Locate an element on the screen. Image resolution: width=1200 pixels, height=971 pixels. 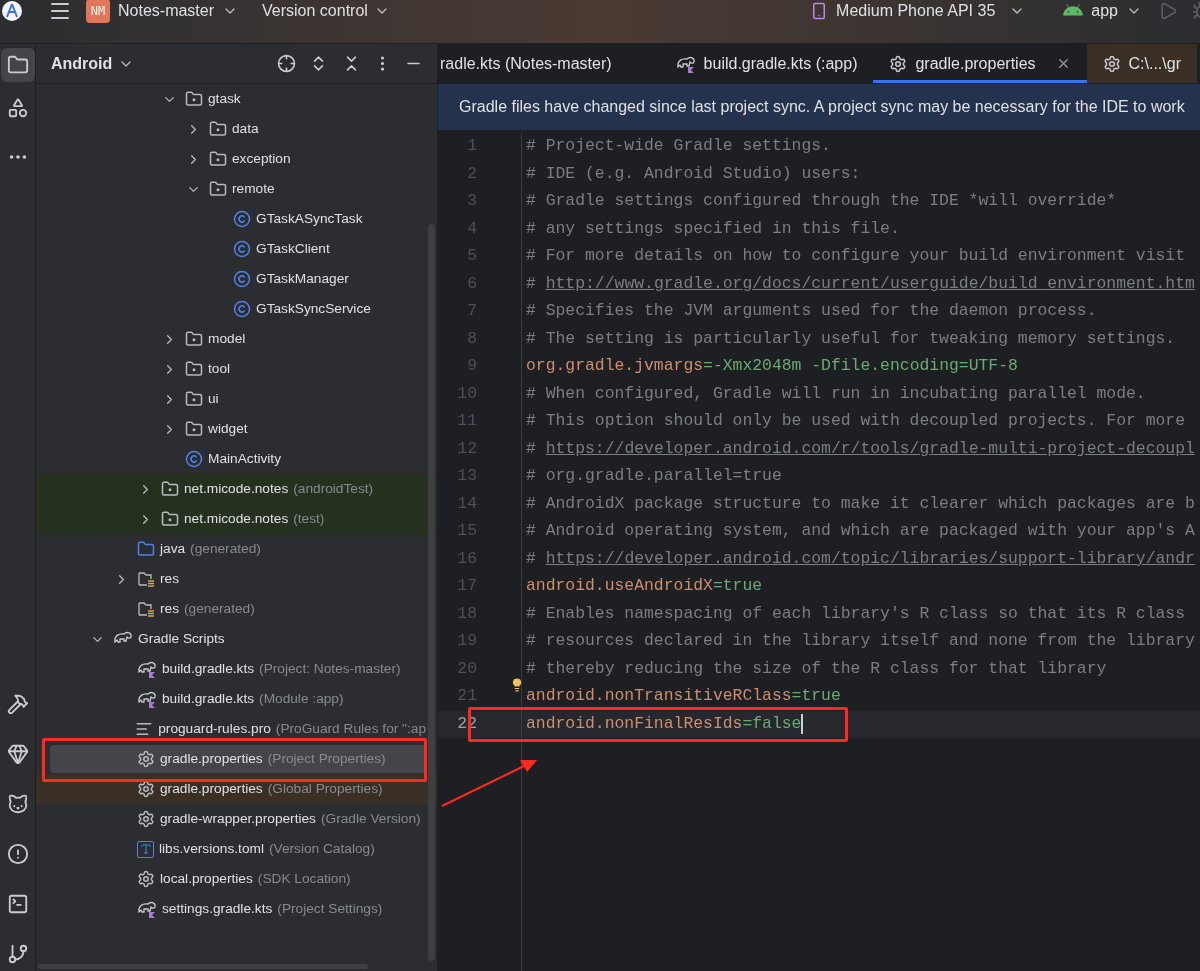
code-comment: # any settings specified in this file. is located at coordinates (713, 228).